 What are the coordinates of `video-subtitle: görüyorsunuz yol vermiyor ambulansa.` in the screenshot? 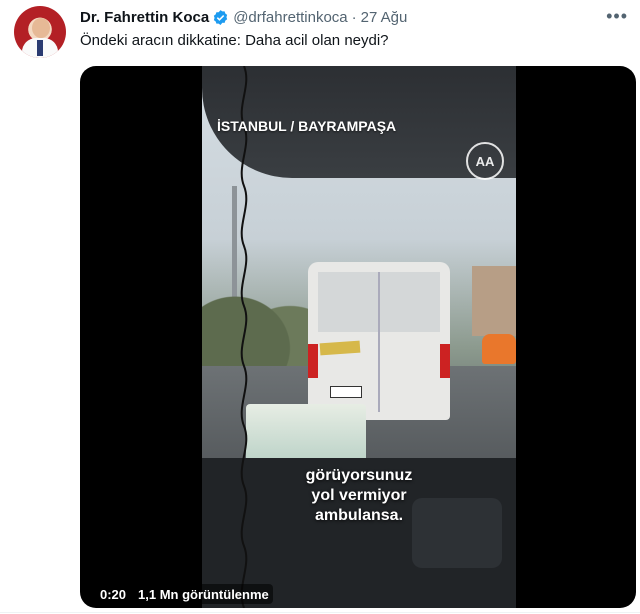 It's located at (359, 496).